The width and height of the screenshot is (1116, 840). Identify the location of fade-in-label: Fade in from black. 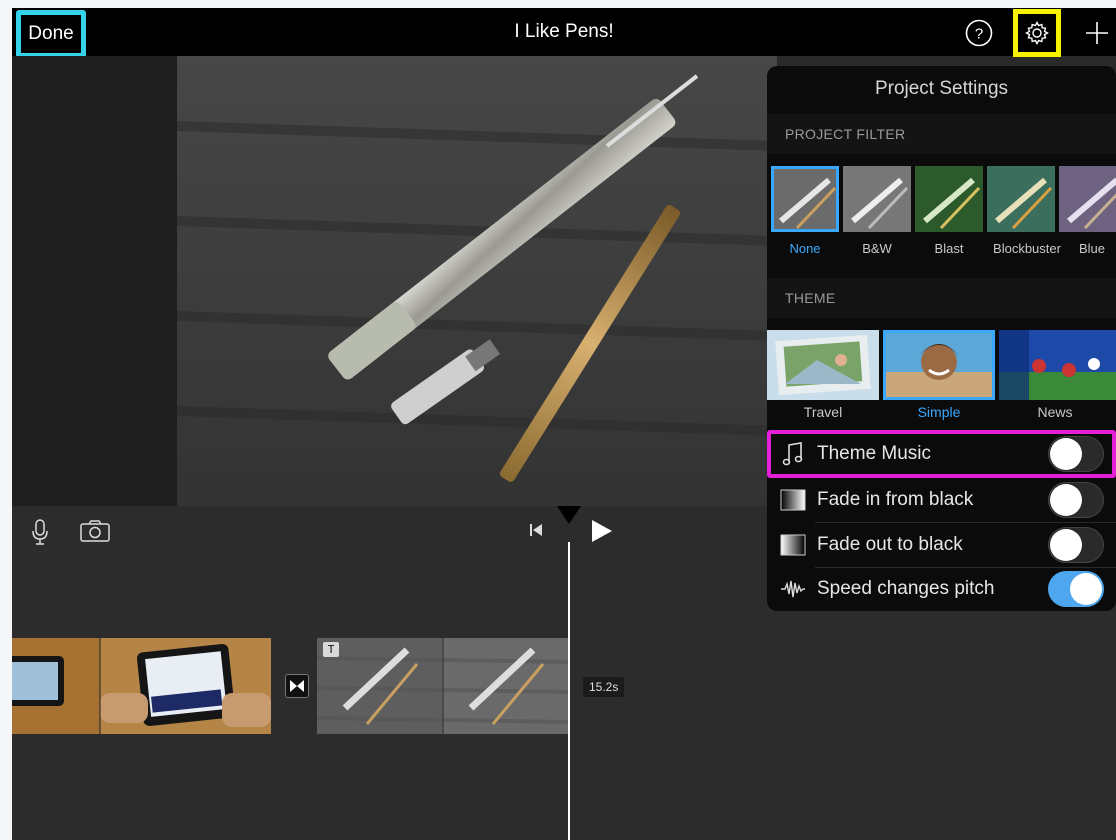
(895, 499).